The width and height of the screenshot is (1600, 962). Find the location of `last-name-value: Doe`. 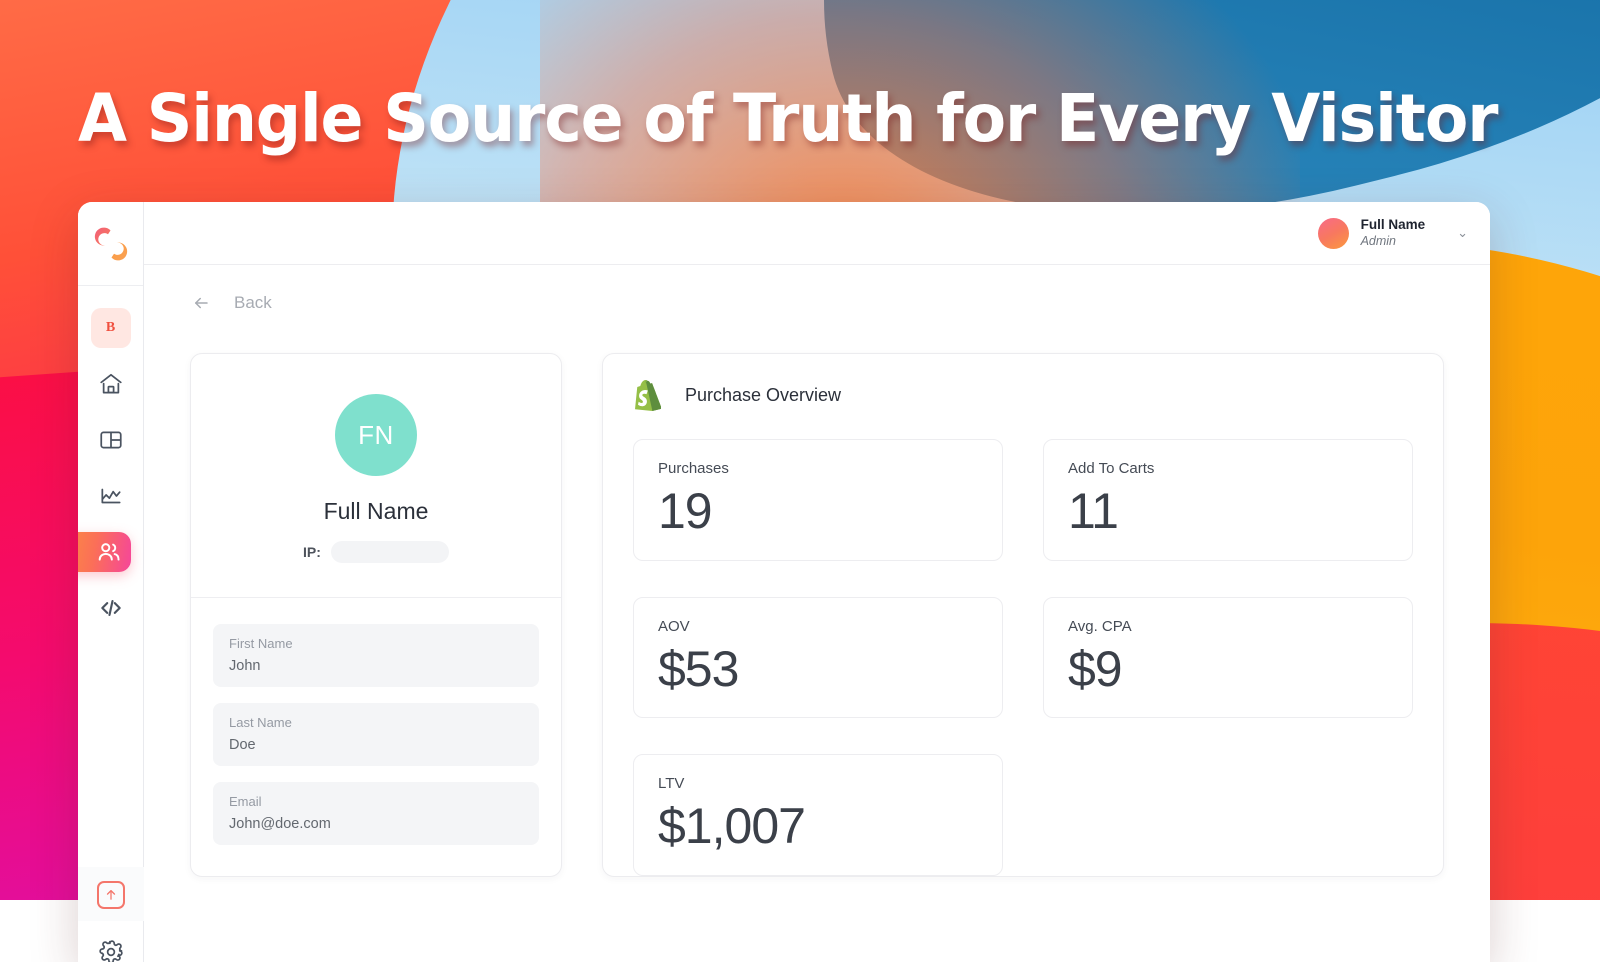

last-name-value: Doe is located at coordinates (242, 745).